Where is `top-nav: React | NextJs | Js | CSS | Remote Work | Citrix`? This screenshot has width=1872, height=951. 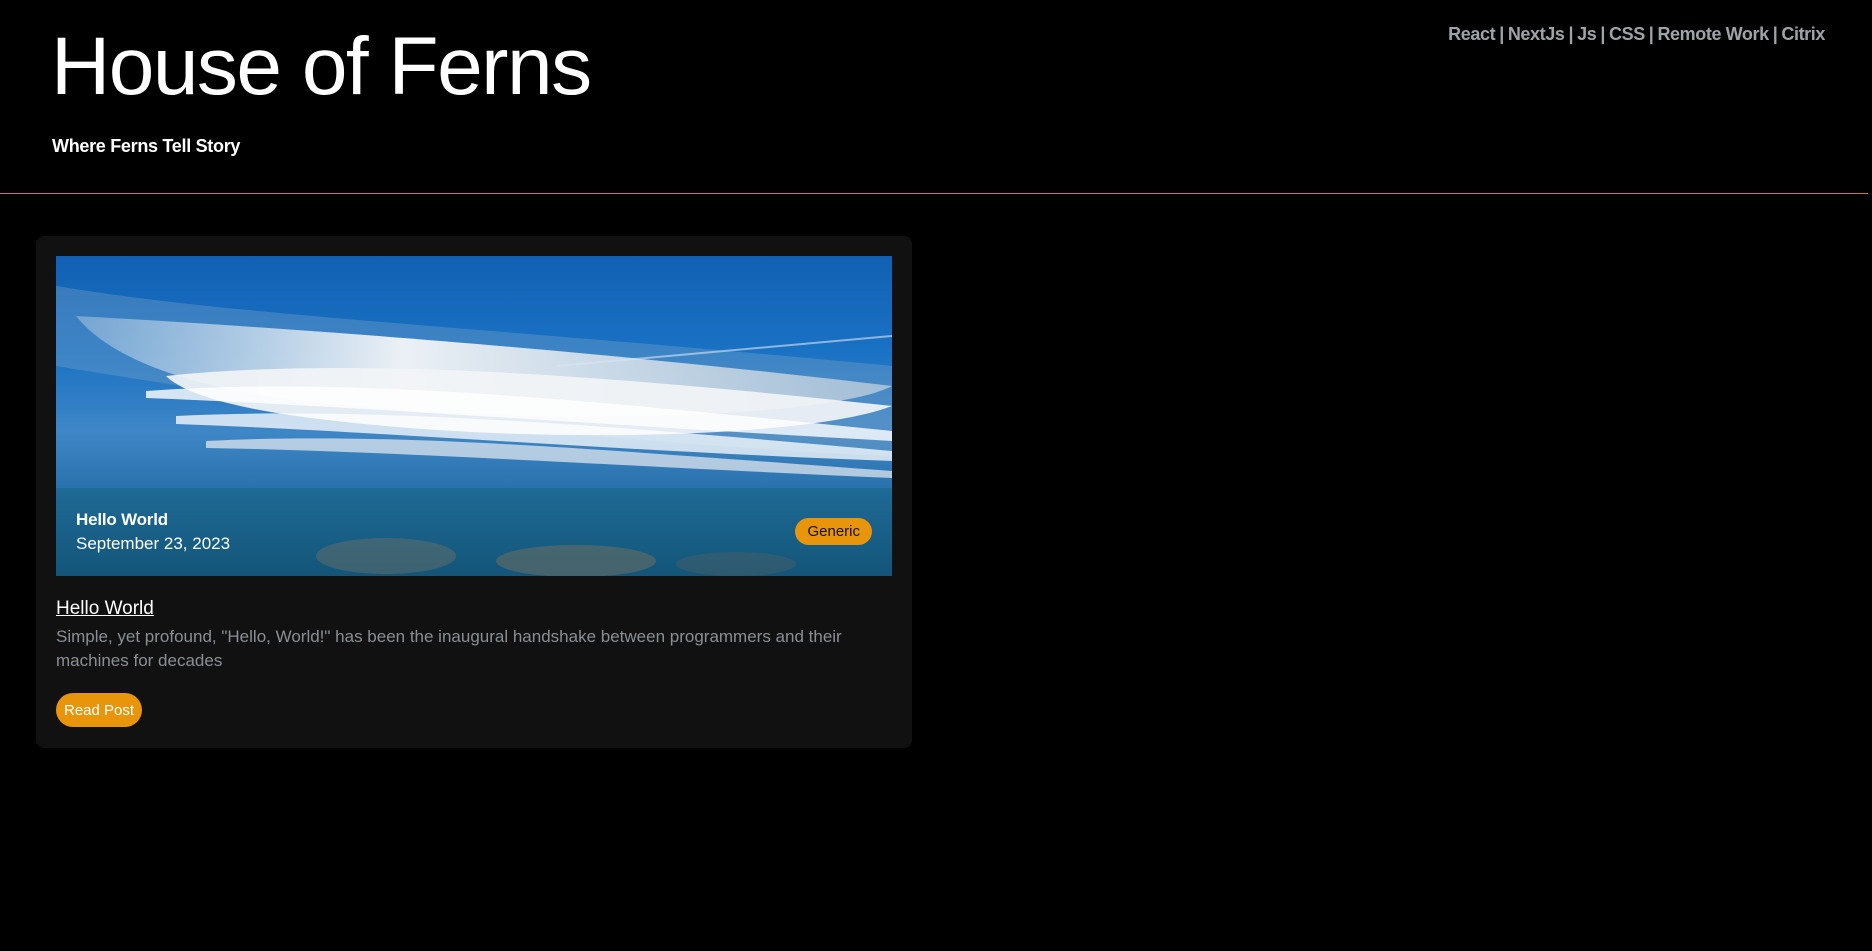
top-nav: React | NextJs | Js | CSS | Remote Work | Citrix is located at coordinates (1636, 34).